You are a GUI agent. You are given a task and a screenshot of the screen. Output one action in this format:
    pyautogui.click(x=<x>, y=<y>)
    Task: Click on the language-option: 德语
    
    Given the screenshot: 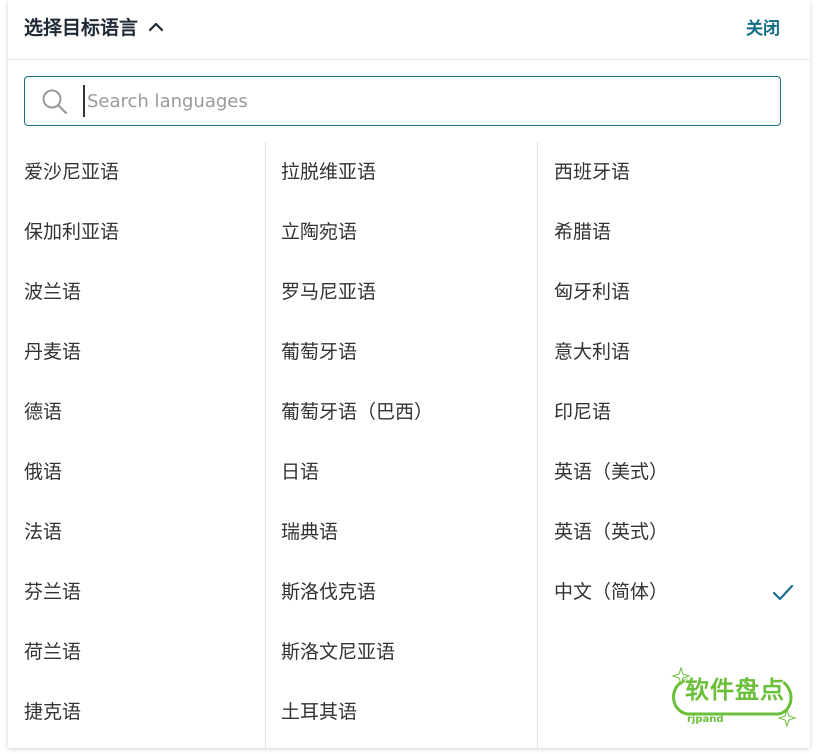 What is the action you would take?
    pyautogui.click(x=139, y=412)
    